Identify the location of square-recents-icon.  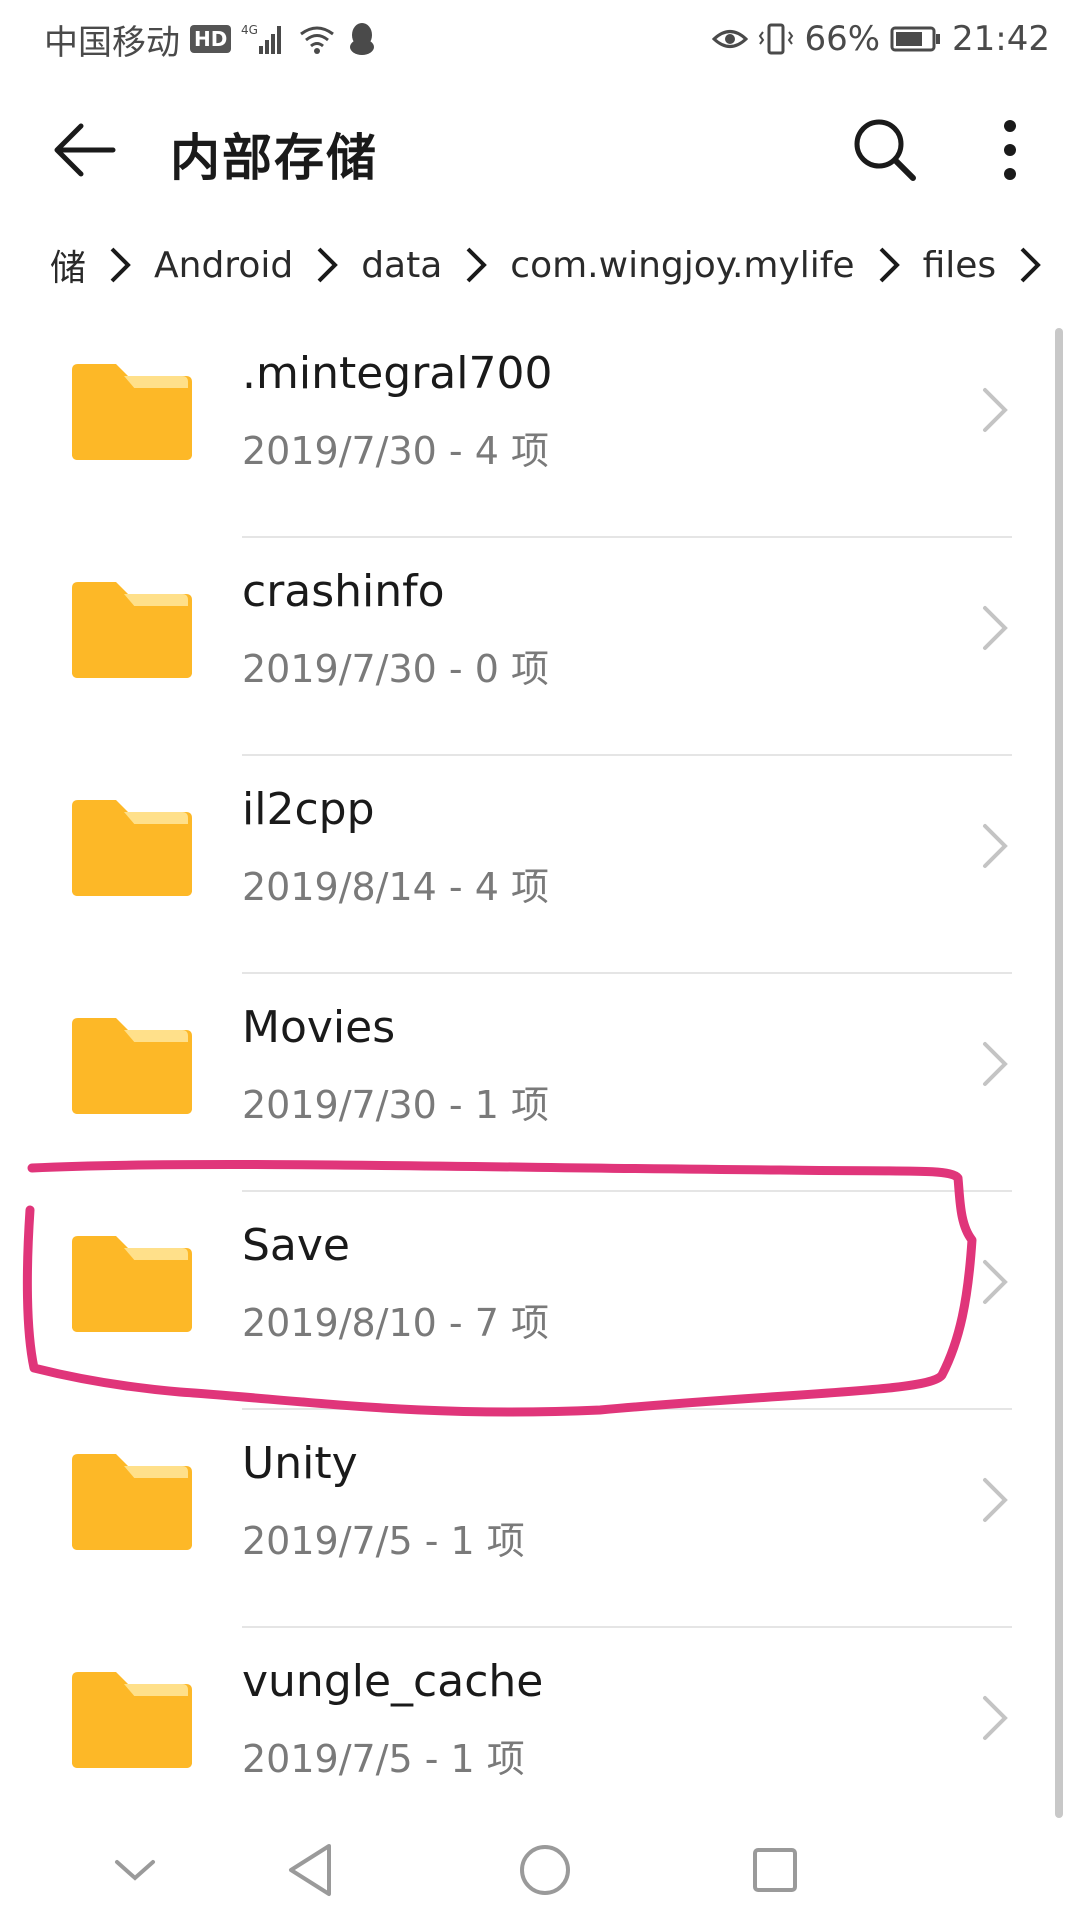
(775, 1870).